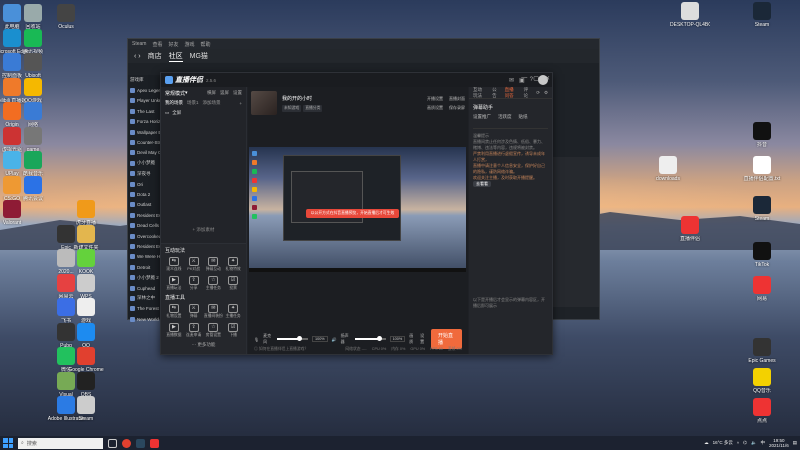 The width and height of the screenshot is (800, 450). I want to click on steam-menu-steam: 查看, so click(157, 44).